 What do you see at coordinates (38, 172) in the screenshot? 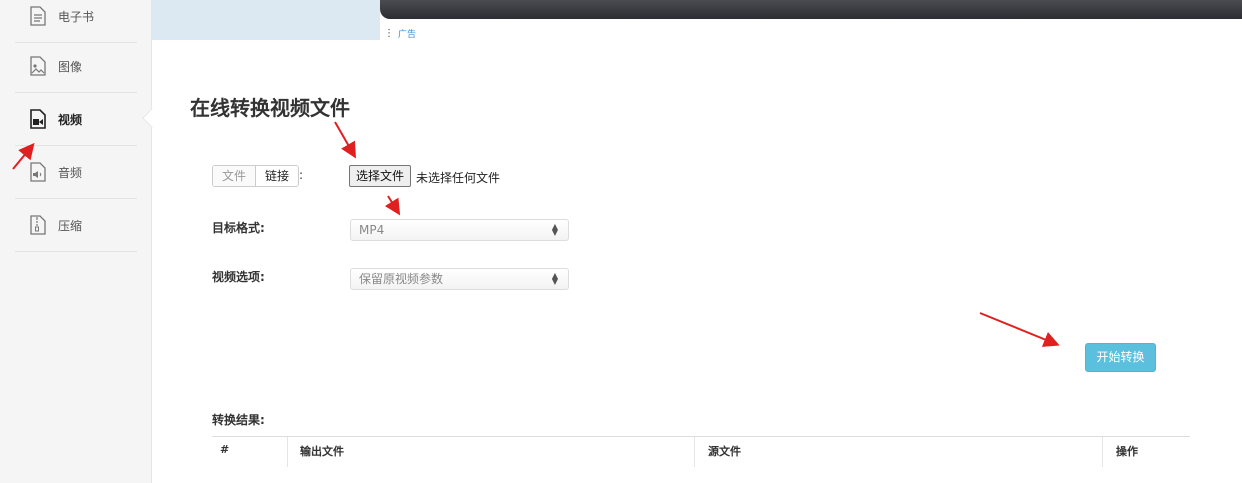
I see `audio-icon` at bounding box center [38, 172].